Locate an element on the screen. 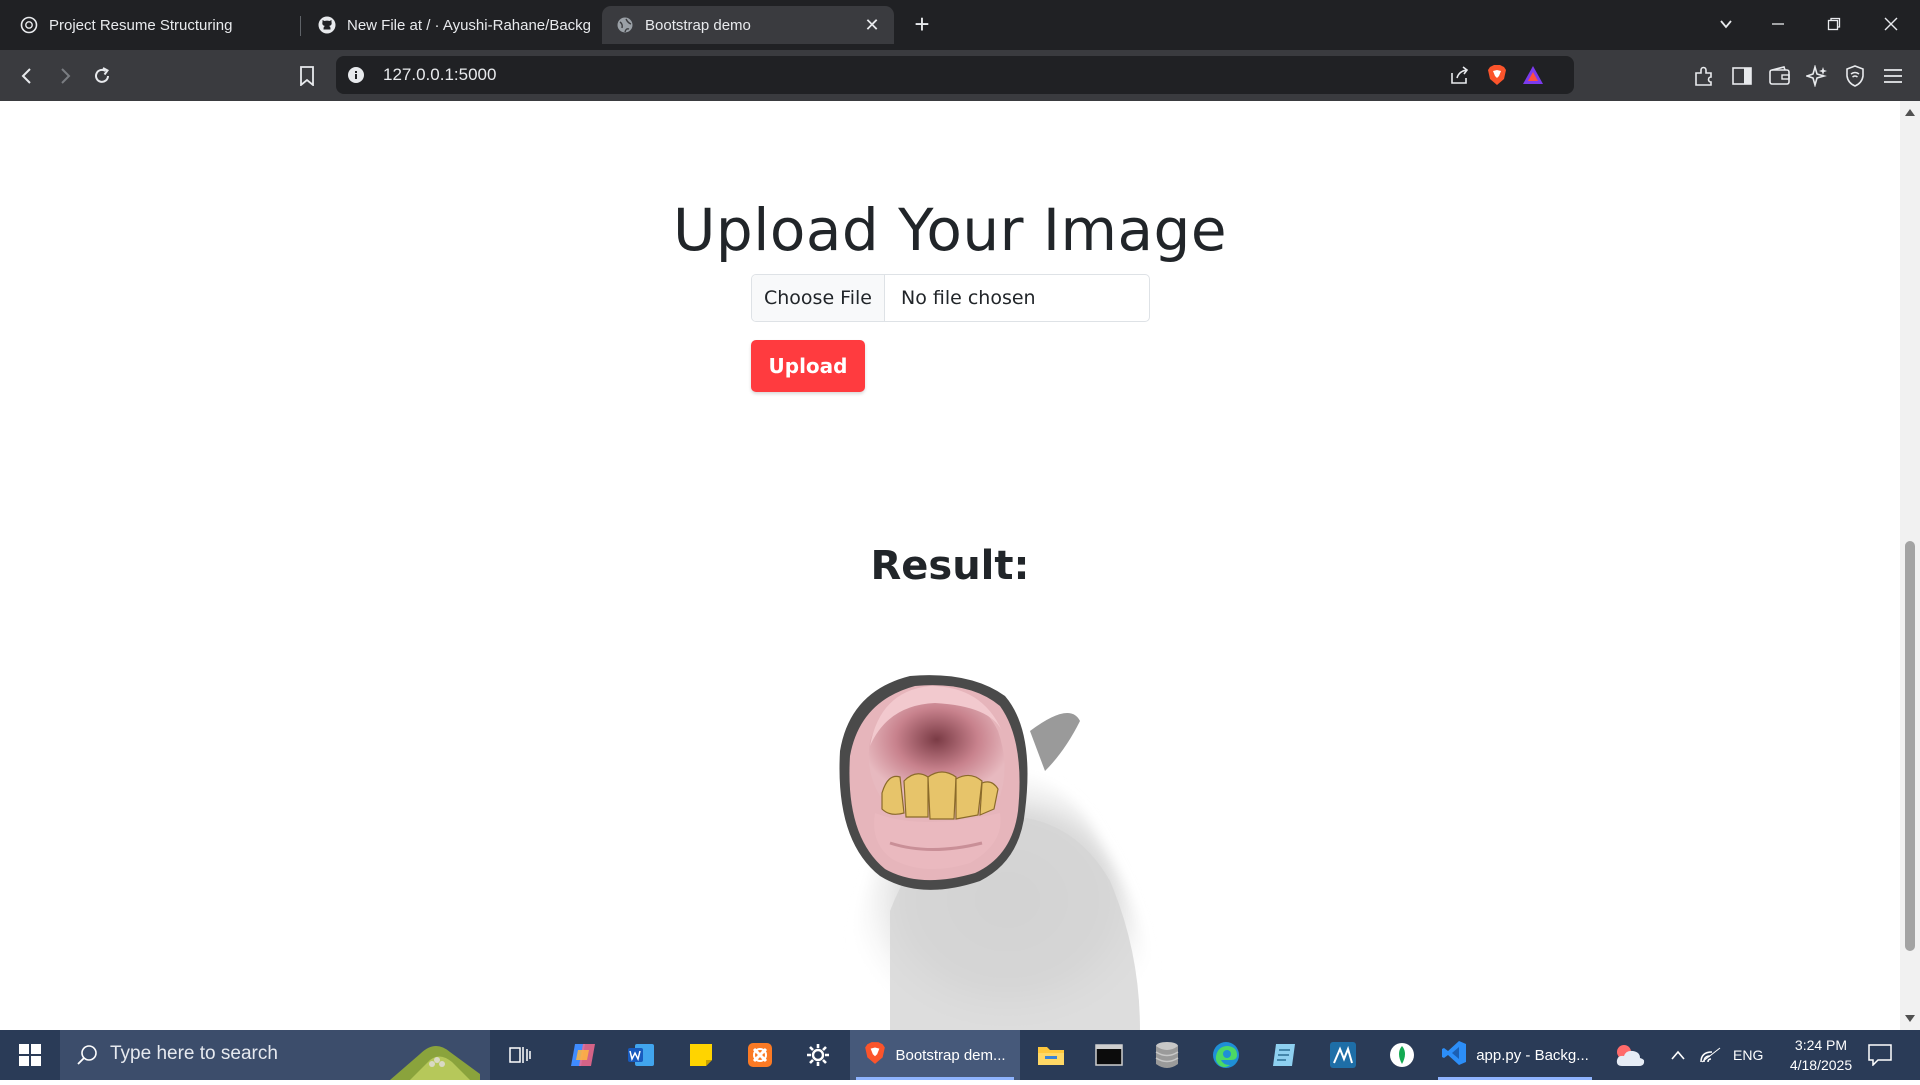 Image resolution: width=1920 pixels, height=1085 pixels. tab-bootstrap-demo: Bootstrap demo ✕ is located at coordinates (748, 25).